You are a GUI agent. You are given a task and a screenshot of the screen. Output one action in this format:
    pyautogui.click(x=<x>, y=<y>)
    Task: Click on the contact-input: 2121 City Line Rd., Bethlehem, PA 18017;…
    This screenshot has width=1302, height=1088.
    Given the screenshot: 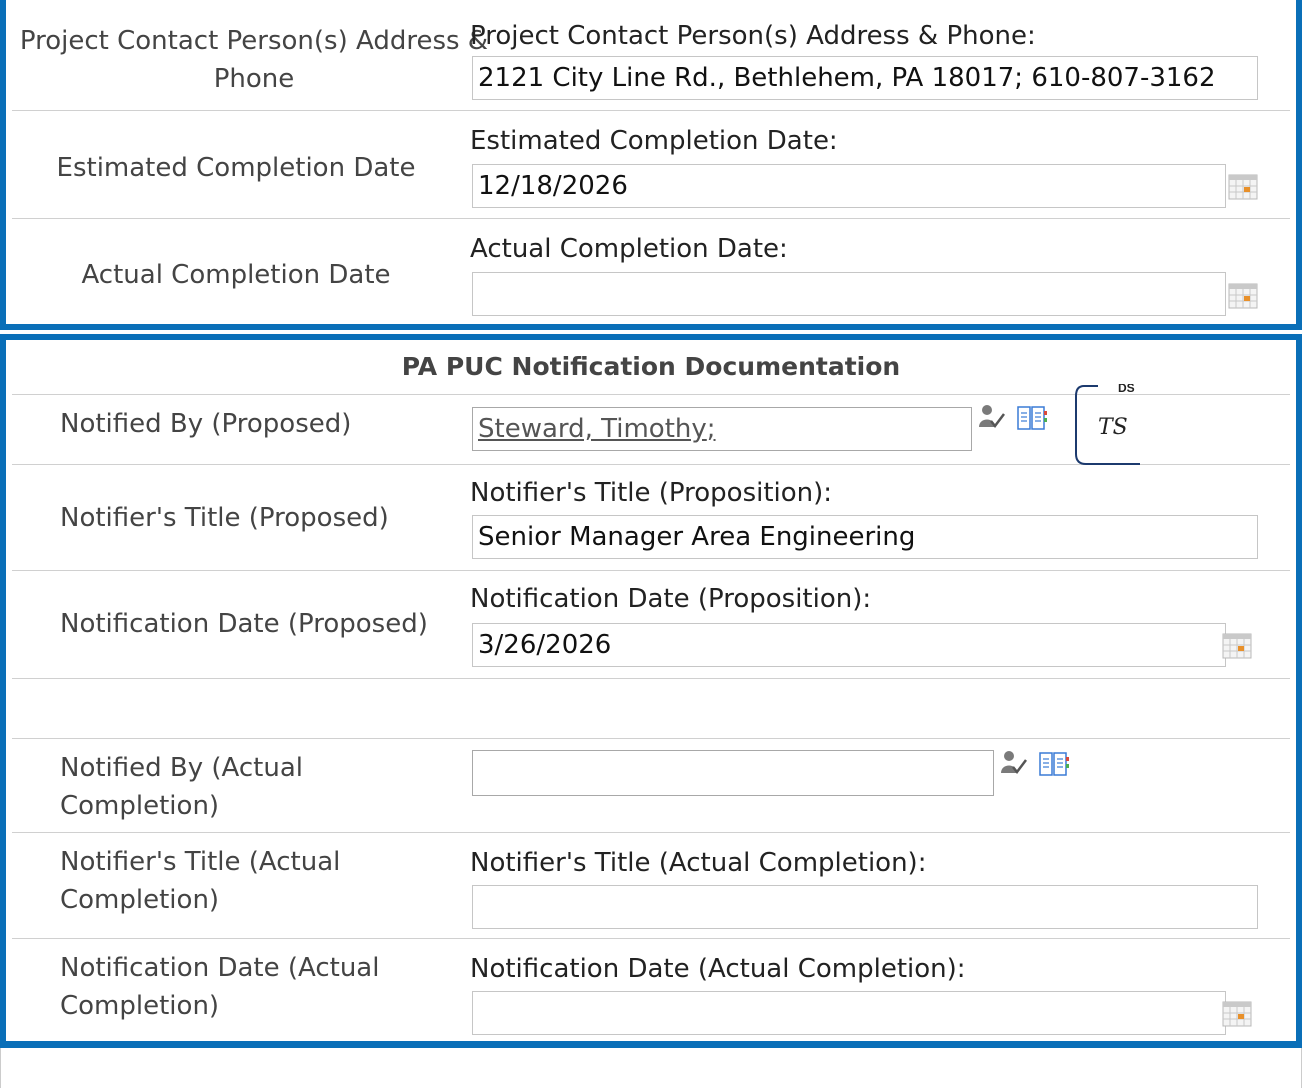 What is the action you would take?
    pyautogui.click(x=865, y=78)
    